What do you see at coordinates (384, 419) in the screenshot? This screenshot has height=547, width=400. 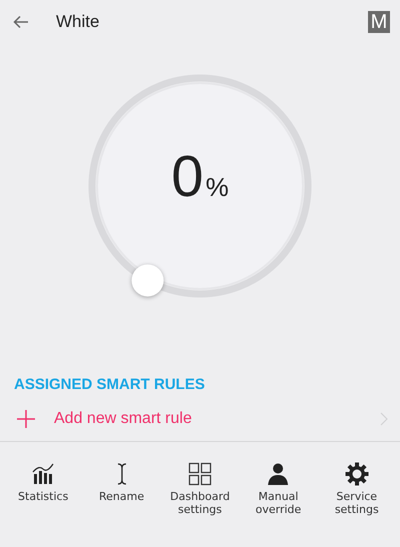 I see `chevron-icon` at bounding box center [384, 419].